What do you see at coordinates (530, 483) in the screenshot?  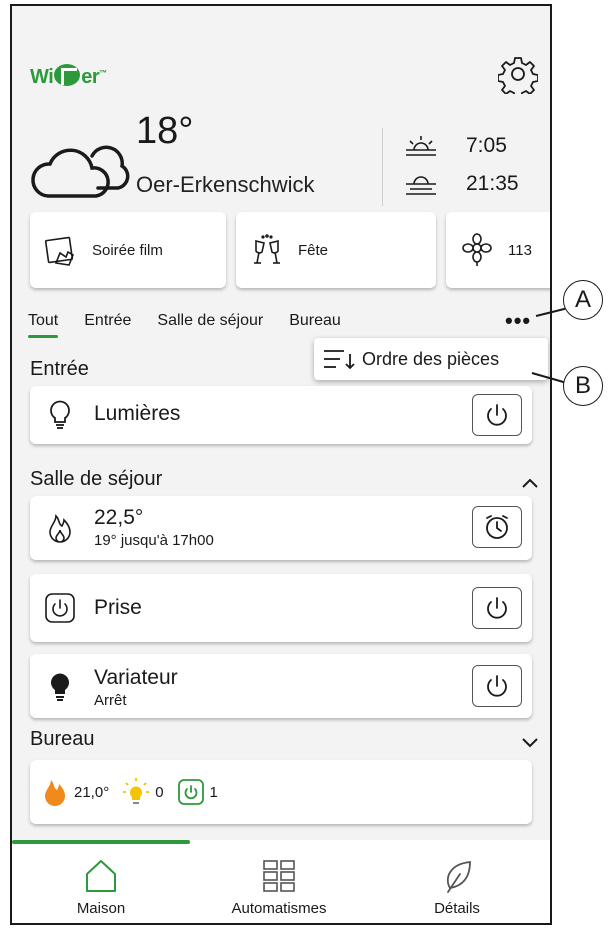 I see `chevron-up-icon` at bounding box center [530, 483].